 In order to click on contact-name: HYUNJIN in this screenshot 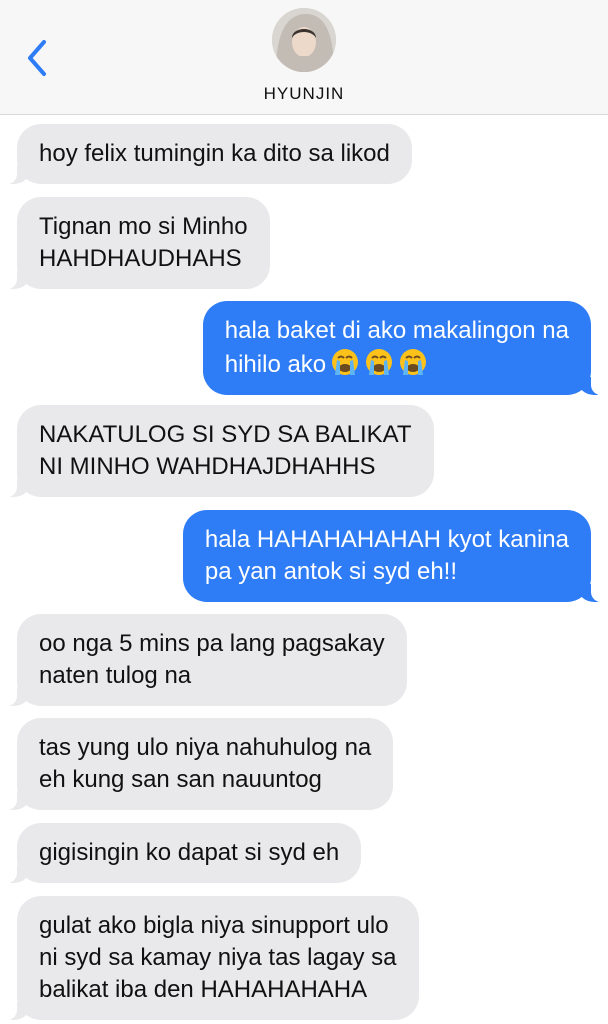, I will do `click(304, 94)`.